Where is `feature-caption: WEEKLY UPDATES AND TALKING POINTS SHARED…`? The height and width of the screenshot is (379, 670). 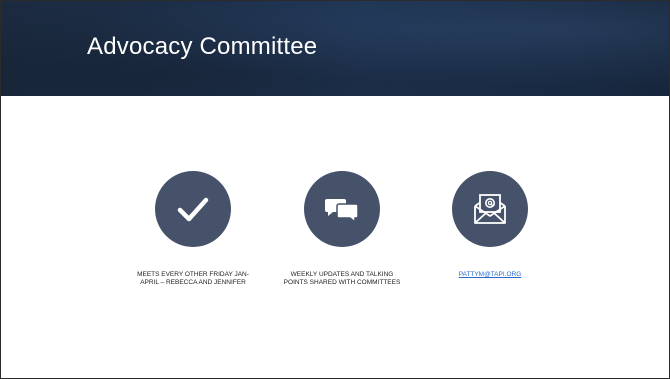
feature-caption: WEEKLY UPDATES AND TALKING POINTS SHARED… is located at coordinates (342, 278).